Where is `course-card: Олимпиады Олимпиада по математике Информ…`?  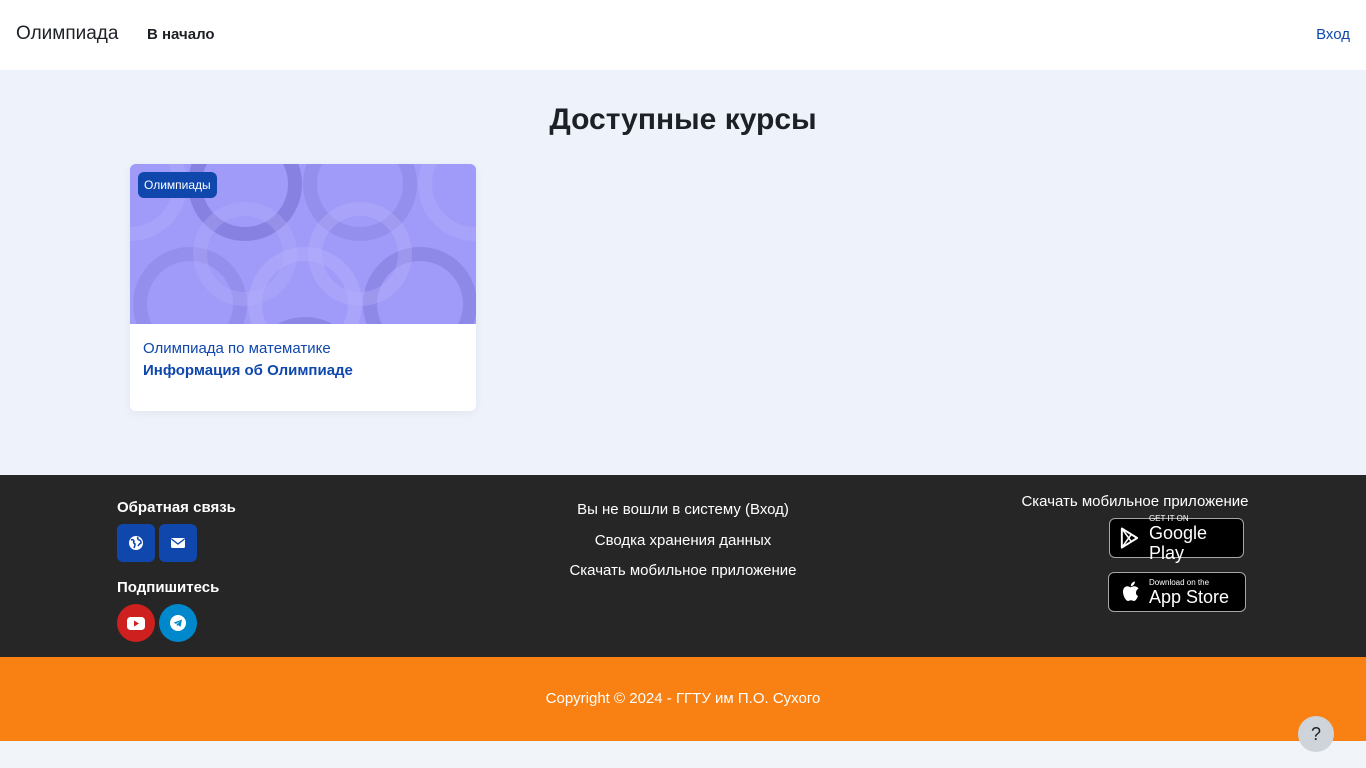 course-card: Олимпиады Олимпиада по математике Информ… is located at coordinates (303, 287).